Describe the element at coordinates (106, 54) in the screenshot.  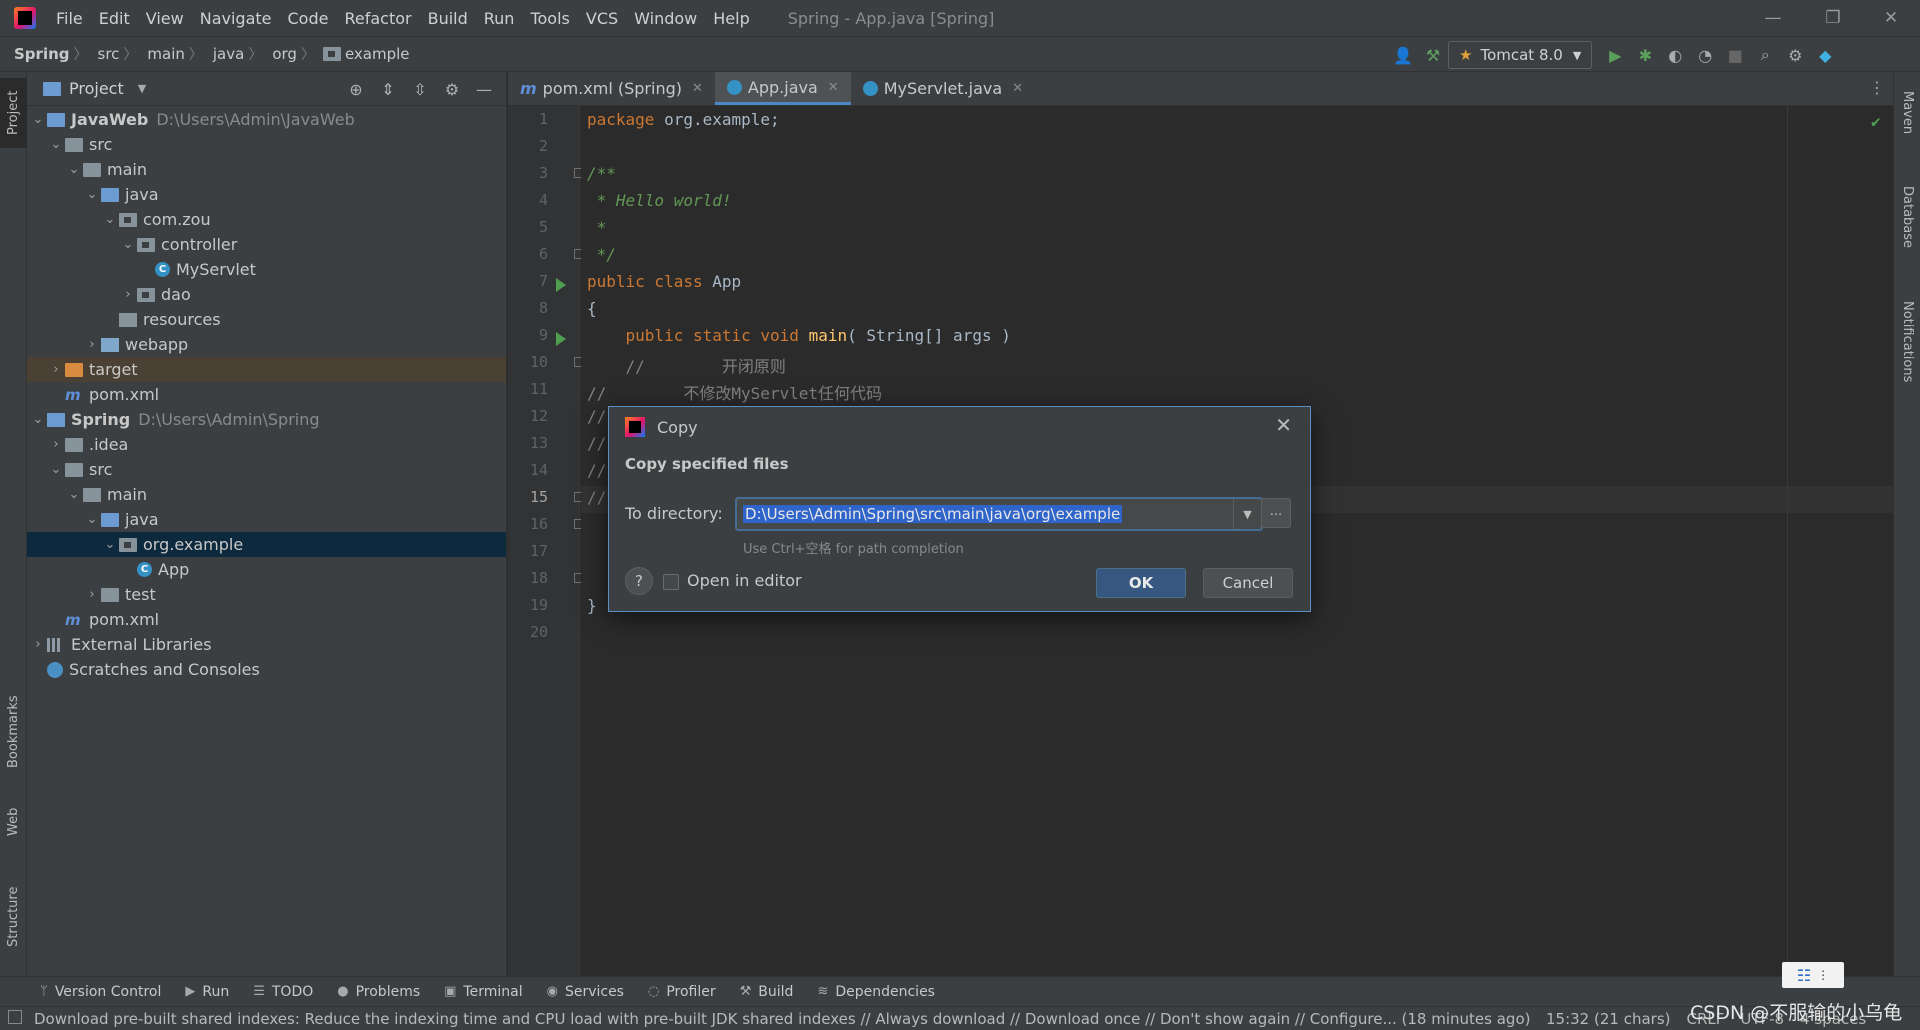
I see `breadcrumb-src: src` at that location.